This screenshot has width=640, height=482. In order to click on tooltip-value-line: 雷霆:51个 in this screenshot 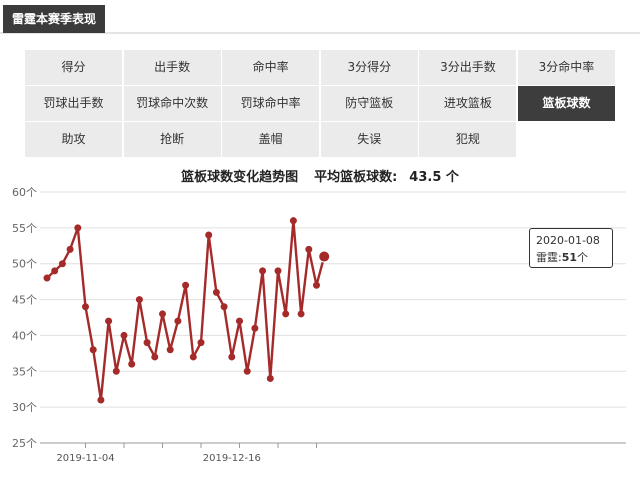, I will do `click(562, 257)`.